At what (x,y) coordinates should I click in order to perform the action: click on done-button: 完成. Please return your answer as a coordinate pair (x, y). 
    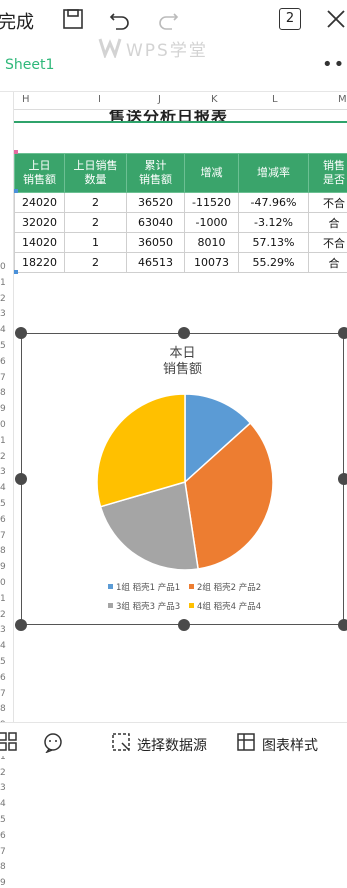
    Looking at the image, I should click on (17, 21).